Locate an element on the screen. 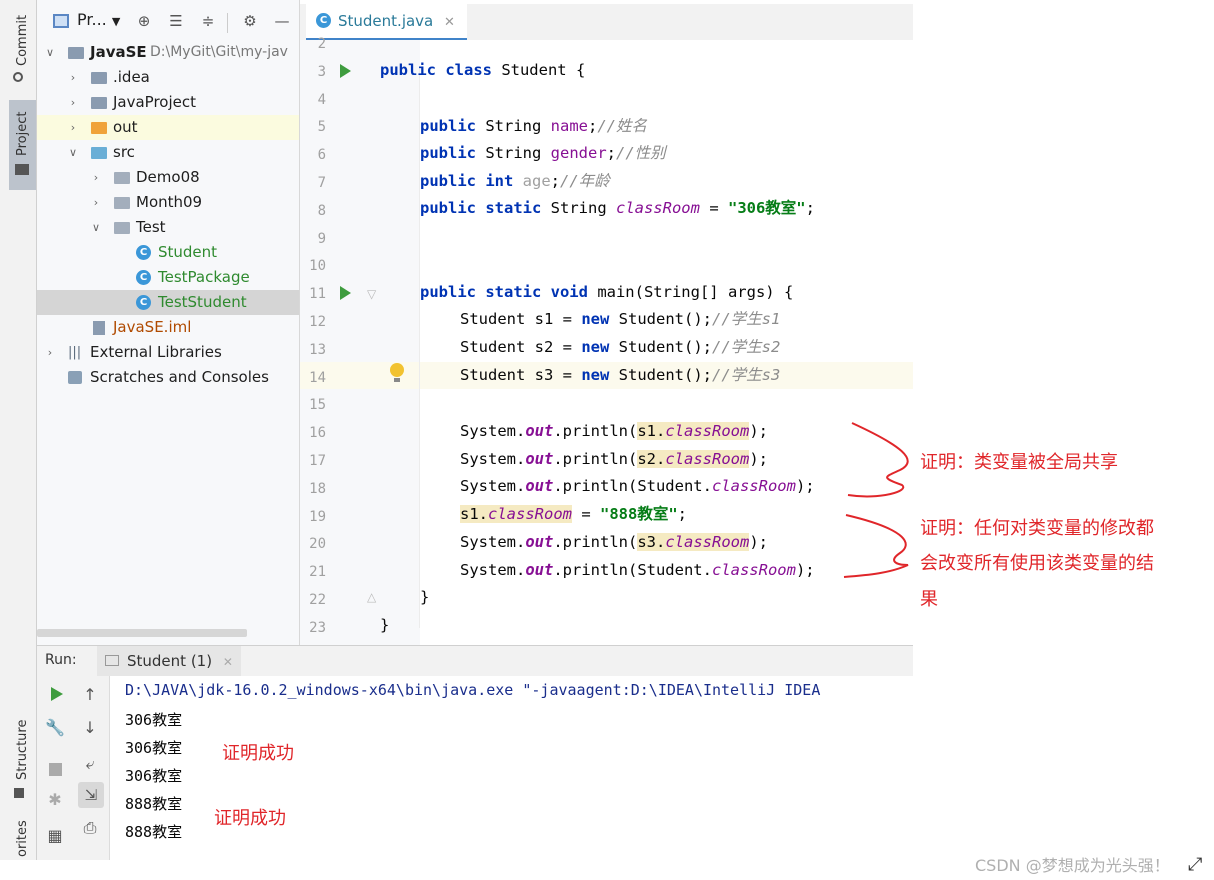  down-arrow-icon: ↓ is located at coordinates (90, 728).